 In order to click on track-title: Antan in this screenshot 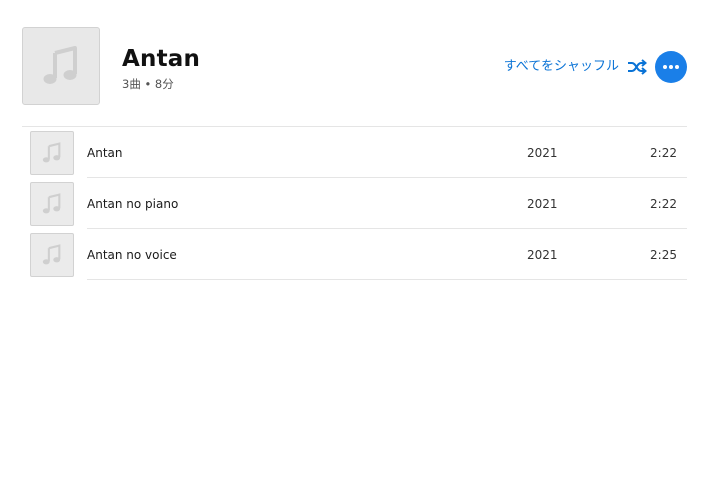, I will do `click(105, 153)`.